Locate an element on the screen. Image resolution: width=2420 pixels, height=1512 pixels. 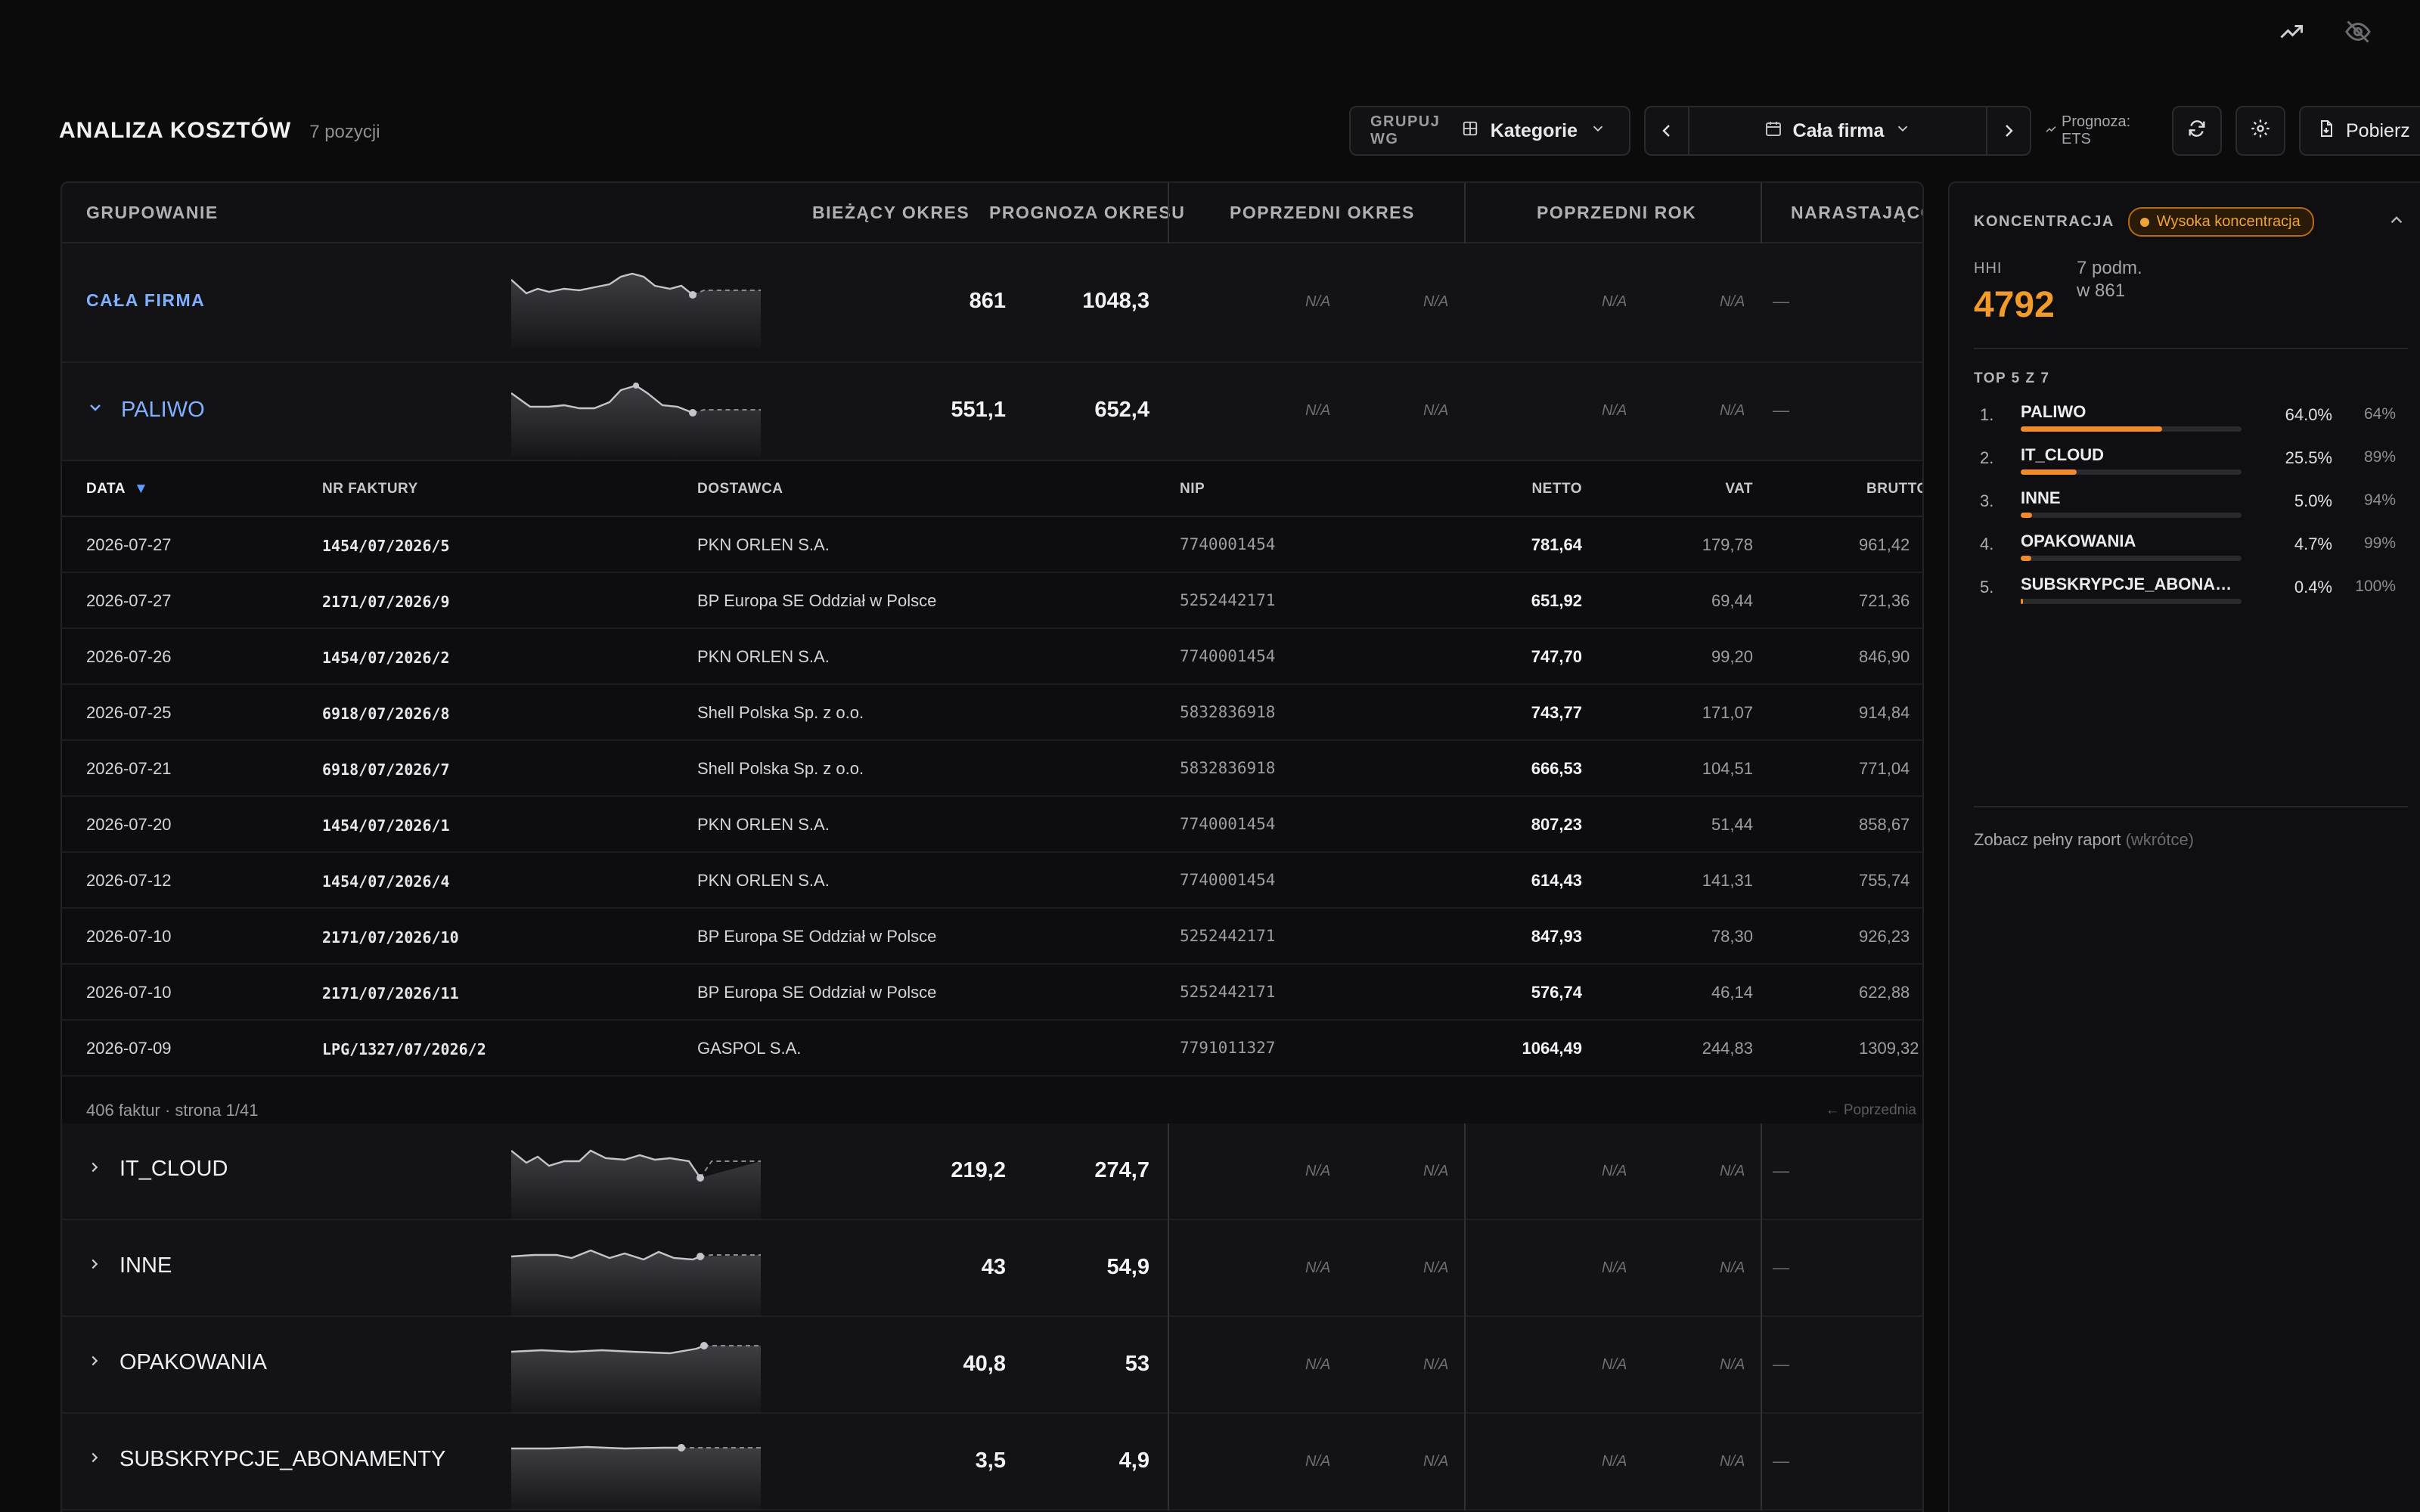
refresh-button is located at coordinates (2197, 131).